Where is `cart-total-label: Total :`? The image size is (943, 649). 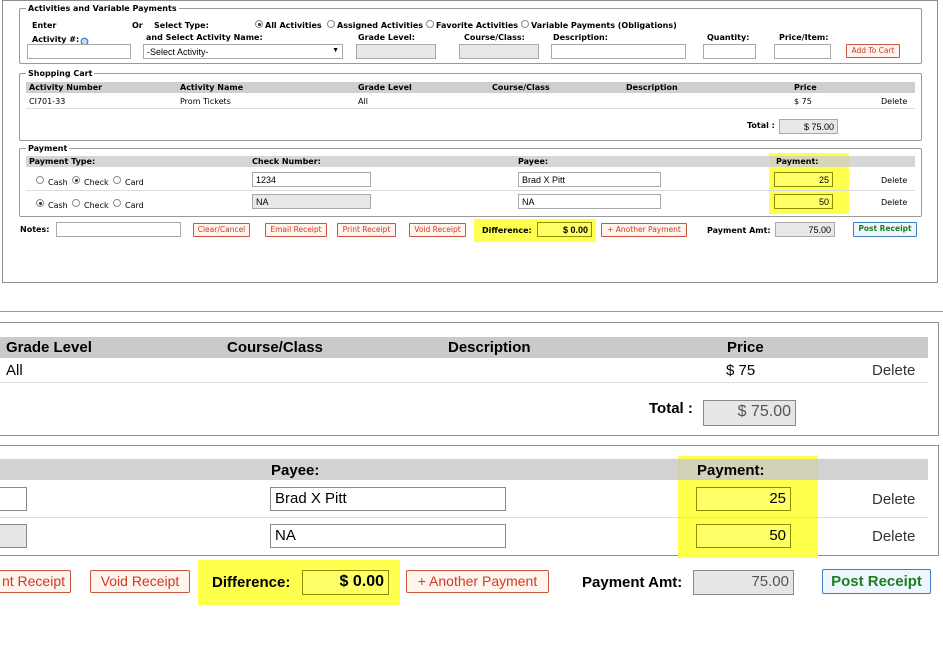
cart-total-label: Total : is located at coordinates (761, 125).